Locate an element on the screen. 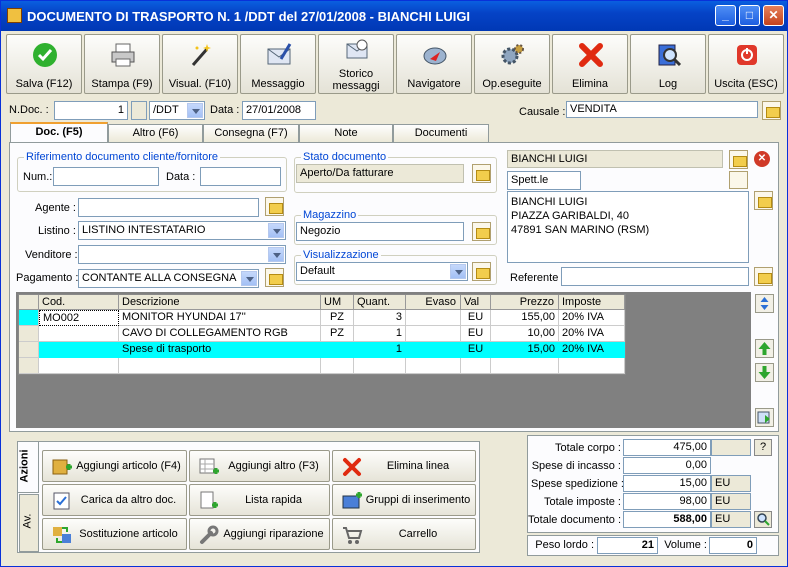 Image resolution: width=788 pixels, height=567 pixels. move-updown-icon is located at coordinates (764, 303).